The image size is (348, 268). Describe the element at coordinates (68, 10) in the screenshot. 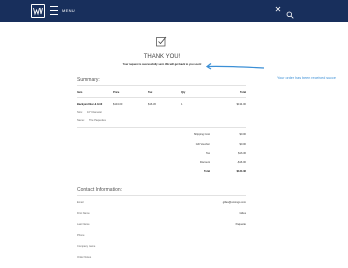

I see `menu-label: MENU` at that location.